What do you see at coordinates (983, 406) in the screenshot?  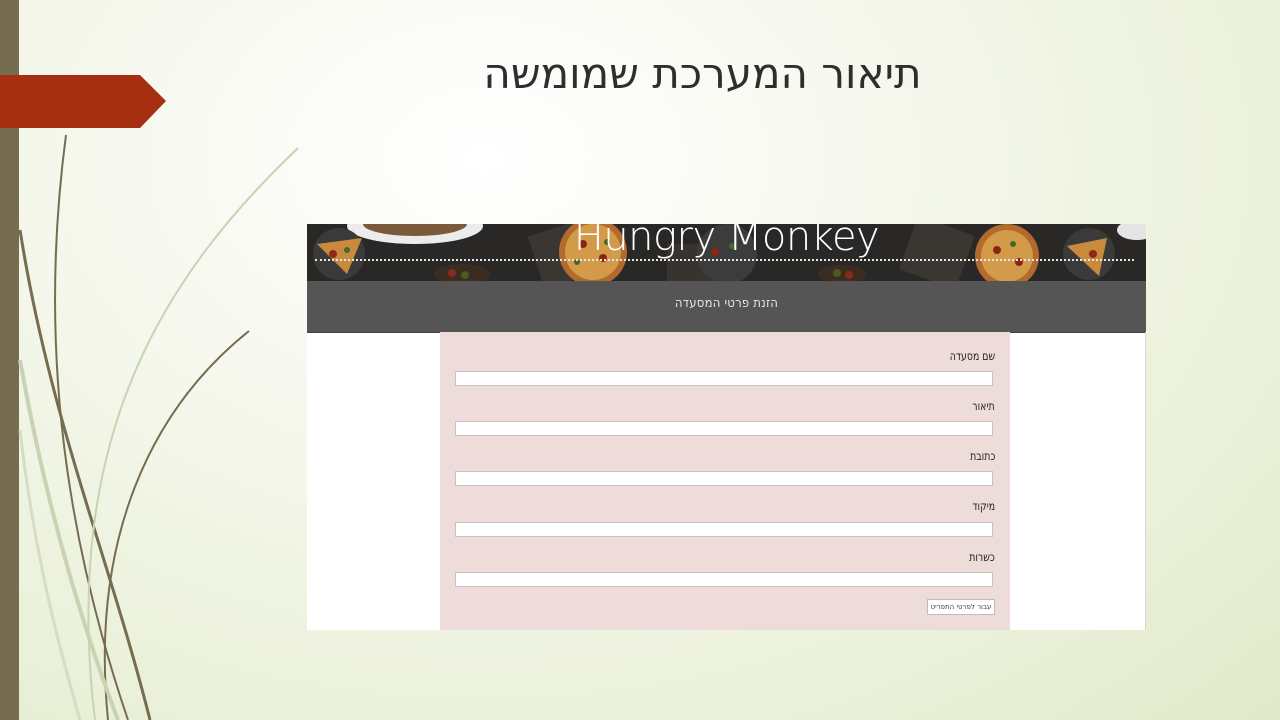 I see `field-label-description: תיאור` at bounding box center [983, 406].